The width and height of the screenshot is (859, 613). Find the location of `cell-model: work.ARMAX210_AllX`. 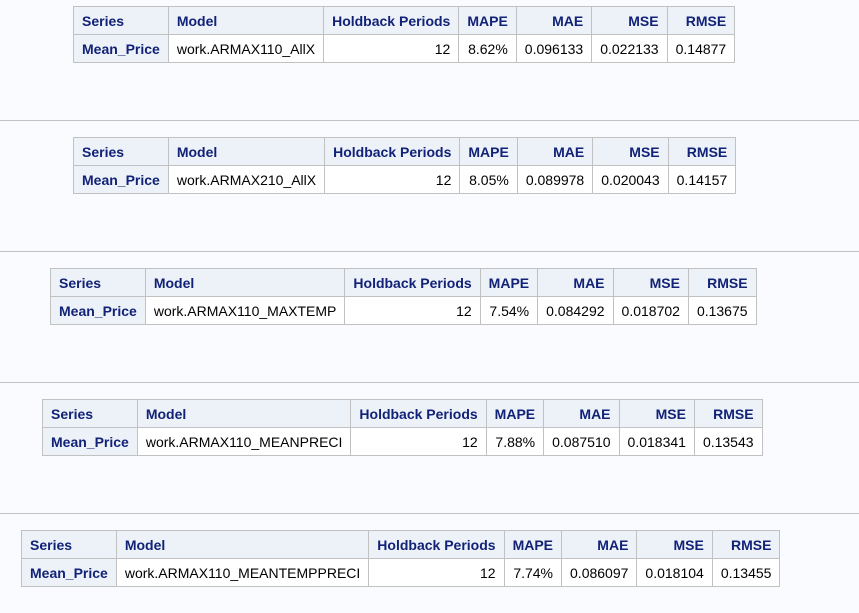

cell-model: work.ARMAX210_AllX is located at coordinates (246, 179).